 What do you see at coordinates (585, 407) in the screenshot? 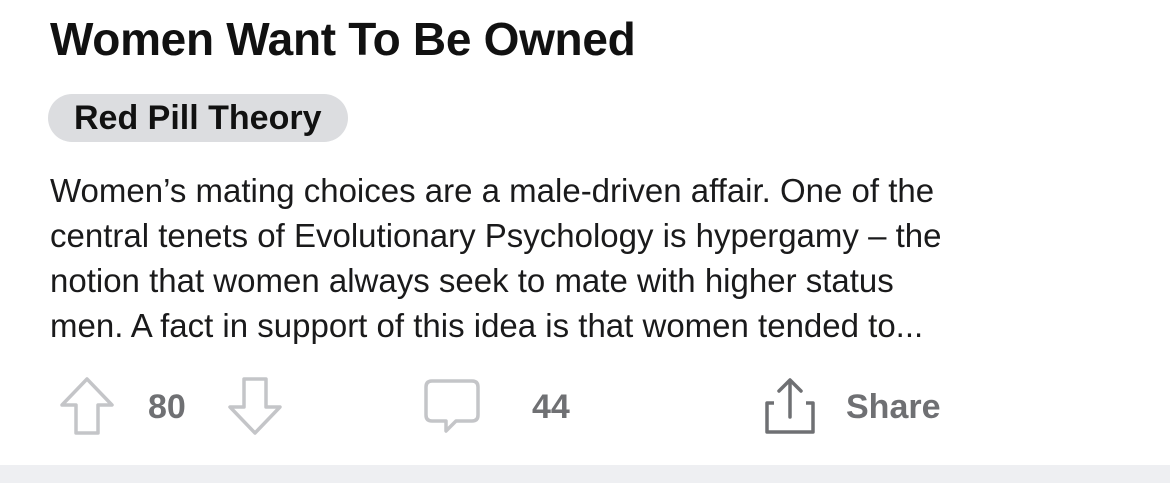
I see `action-bar: 80 44 Share` at bounding box center [585, 407].